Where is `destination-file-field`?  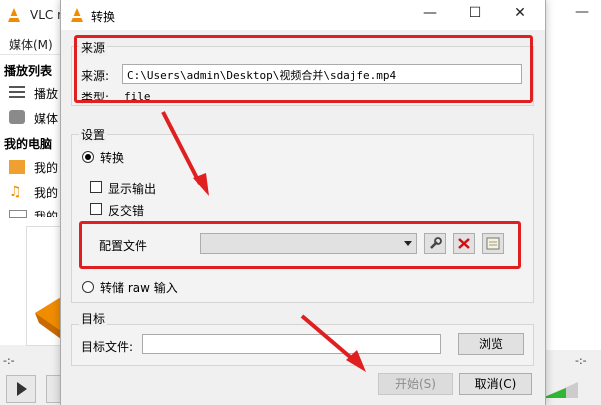 destination-file-field is located at coordinates (291, 344).